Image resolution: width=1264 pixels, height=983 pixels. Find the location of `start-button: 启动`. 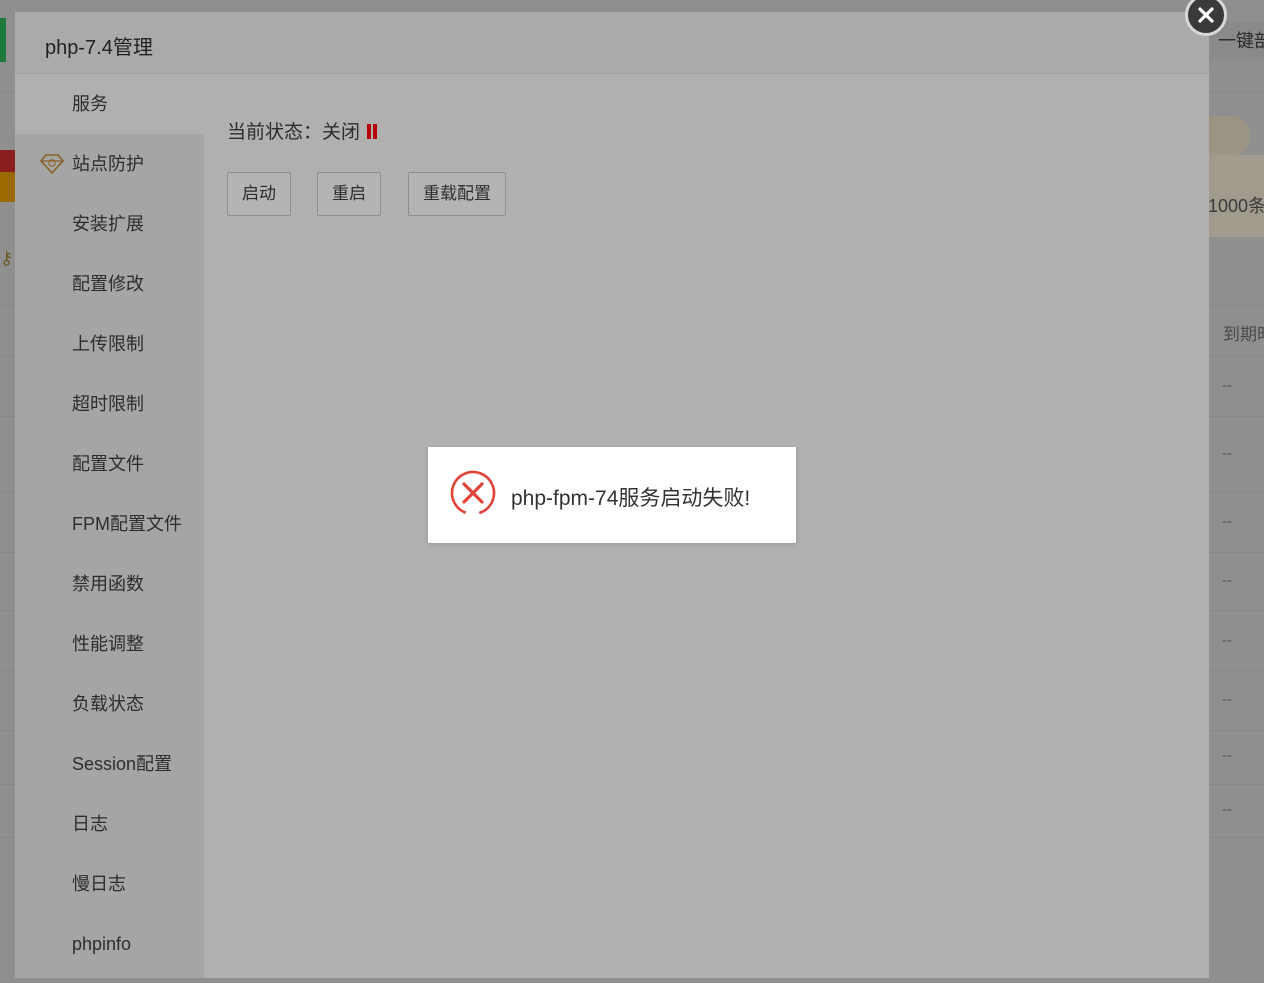

start-button: 启动 is located at coordinates (259, 194).